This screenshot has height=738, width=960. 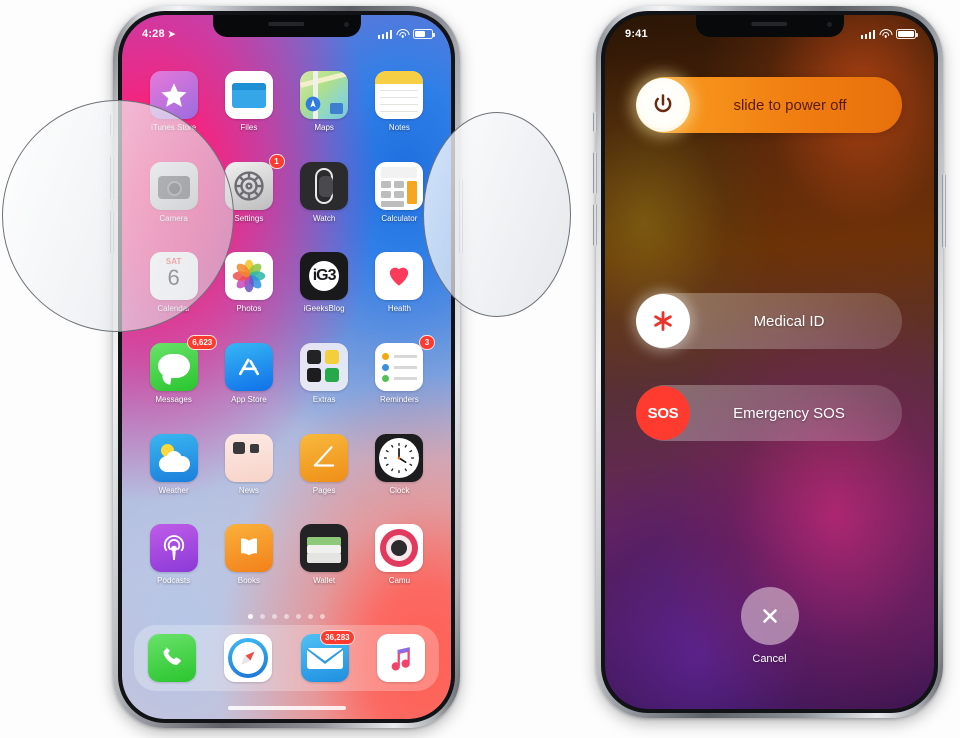 I want to click on dock-item-music, so click(x=400, y=658).